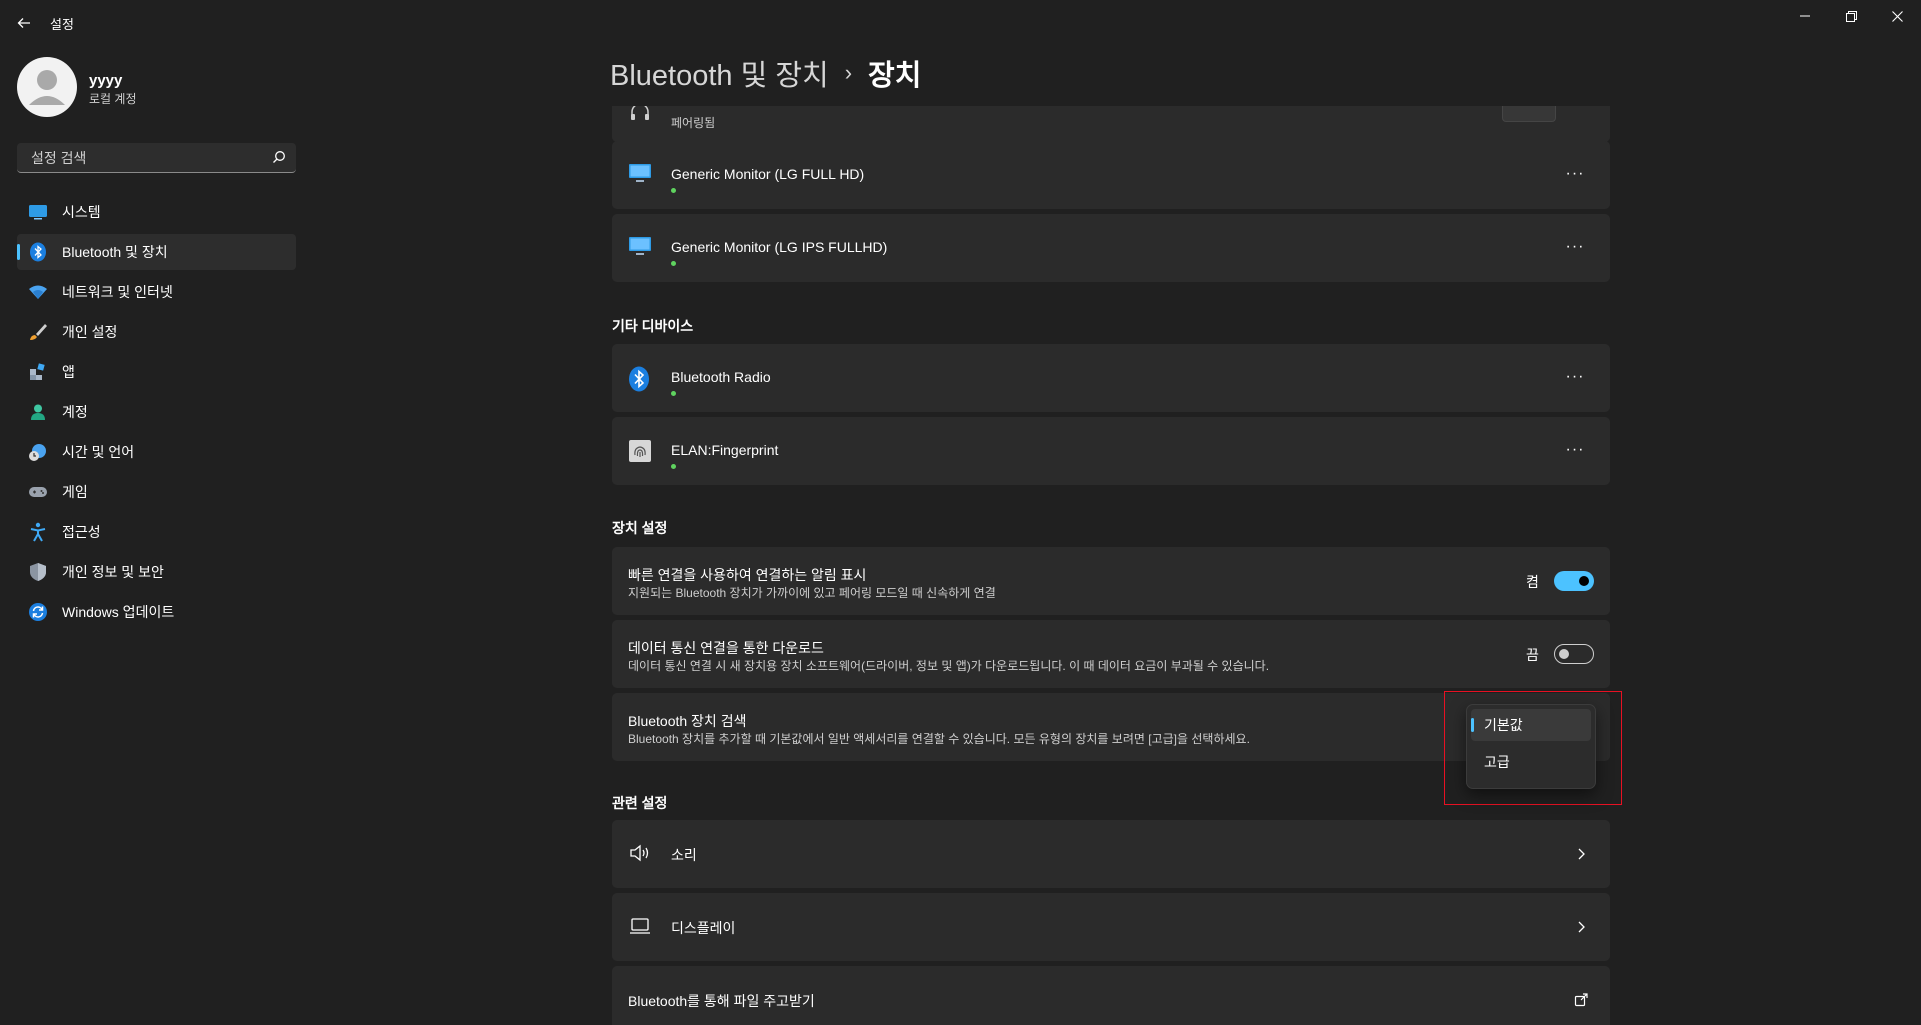 The image size is (1921, 1025). What do you see at coordinates (81, 532) in the screenshot?
I see `sidebar-item-label: 접근성` at bounding box center [81, 532].